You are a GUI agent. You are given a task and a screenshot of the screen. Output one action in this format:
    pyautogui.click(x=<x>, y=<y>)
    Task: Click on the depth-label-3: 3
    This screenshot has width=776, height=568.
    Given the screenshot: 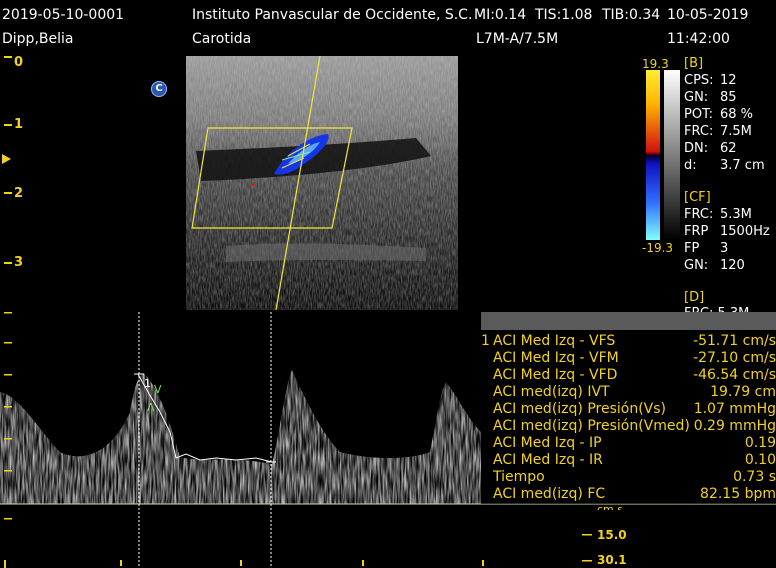 What is the action you would take?
    pyautogui.click(x=19, y=262)
    